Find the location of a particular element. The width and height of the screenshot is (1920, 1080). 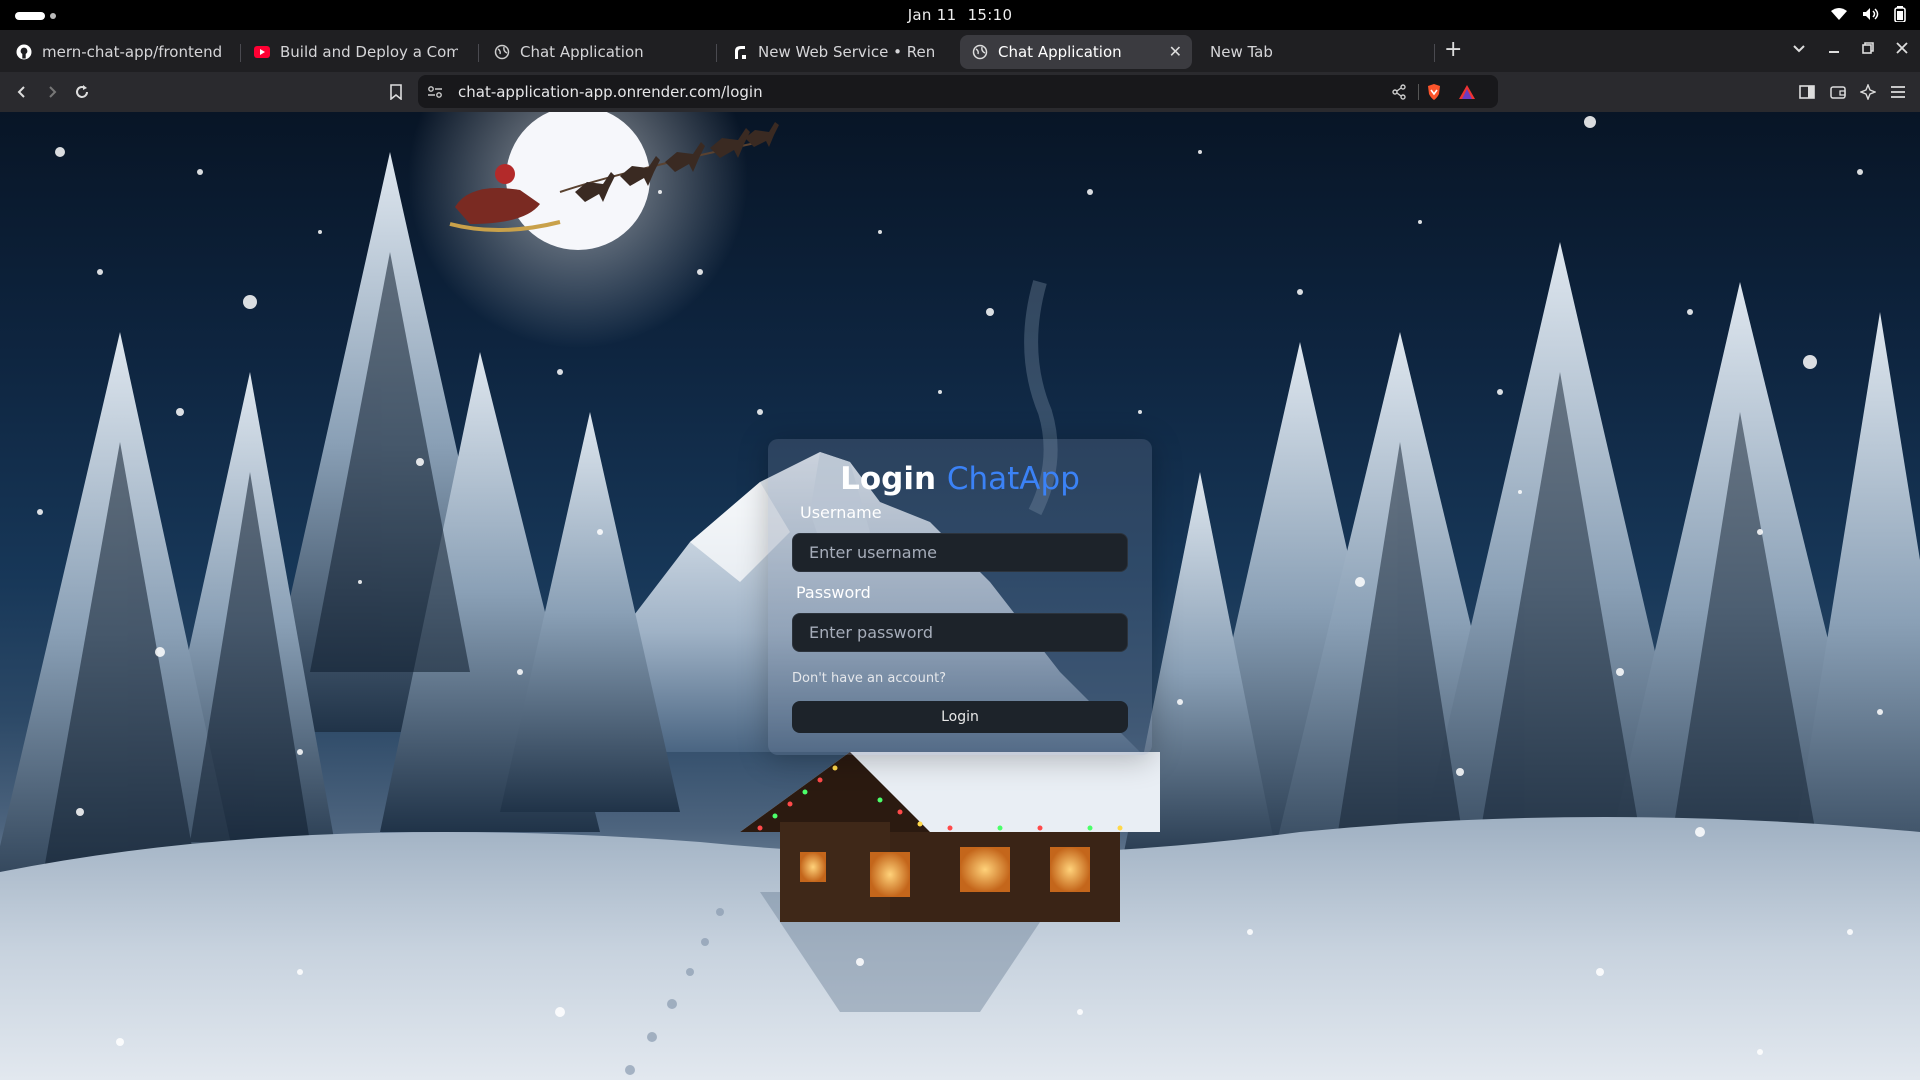

login-title: Login ChatApp is located at coordinates (960, 479).